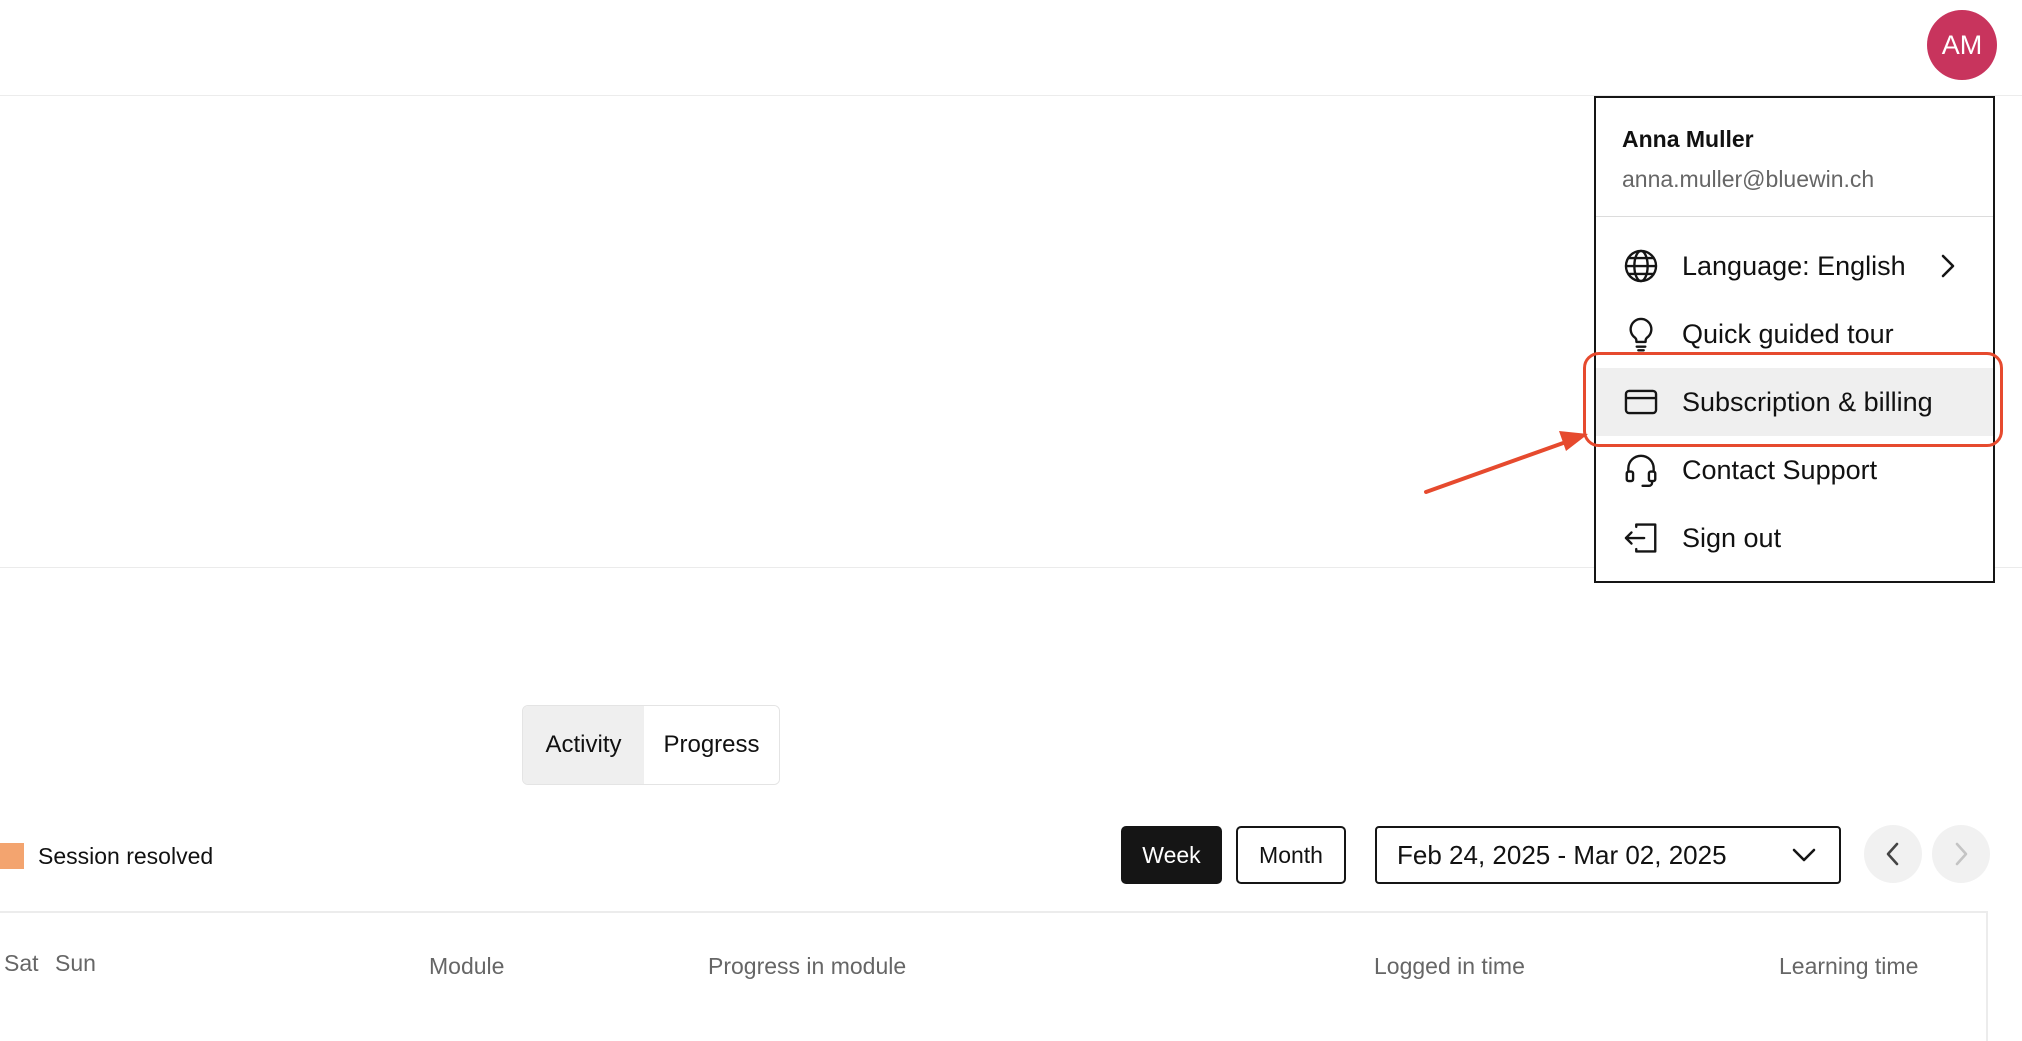 The height and width of the screenshot is (1041, 2022). What do you see at coordinates (1640, 538) in the screenshot?
I see `sign-out-icon` at bounding box center [1640, 538].